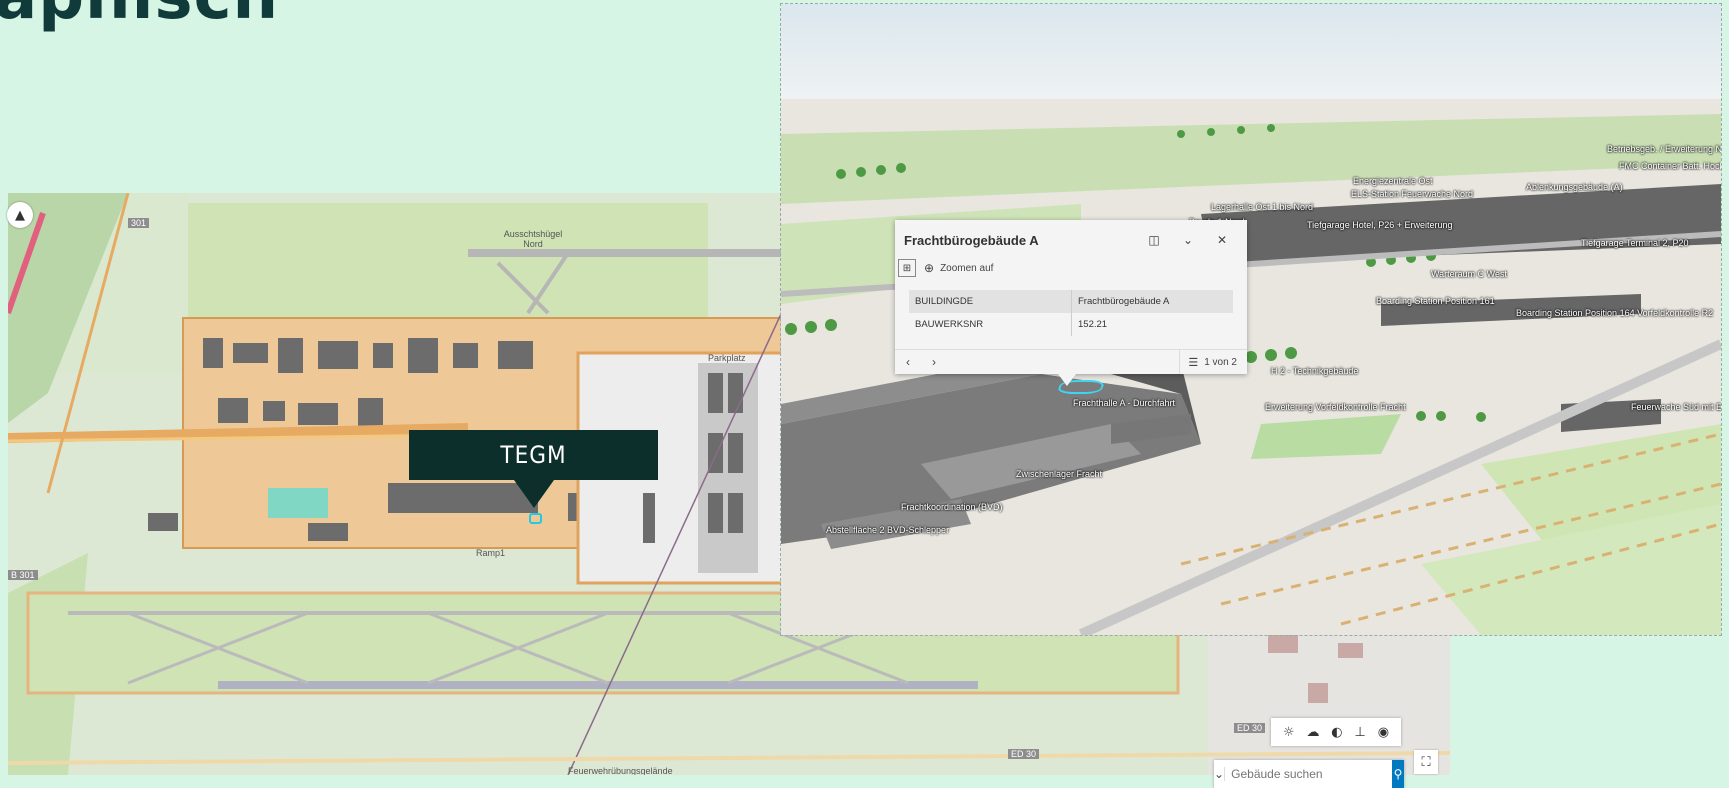  Describe the element at coordinates (1335, 407) in the screenshot. I see `scene-label: Erweiterung Vorfeldkontrolle Fracht` at that location.